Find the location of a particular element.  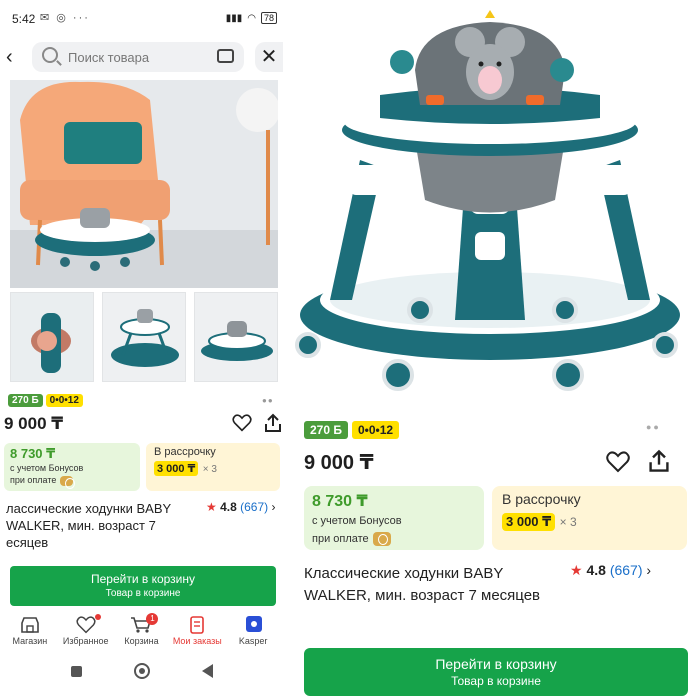

store-icon is located at coordinates (30, 625).